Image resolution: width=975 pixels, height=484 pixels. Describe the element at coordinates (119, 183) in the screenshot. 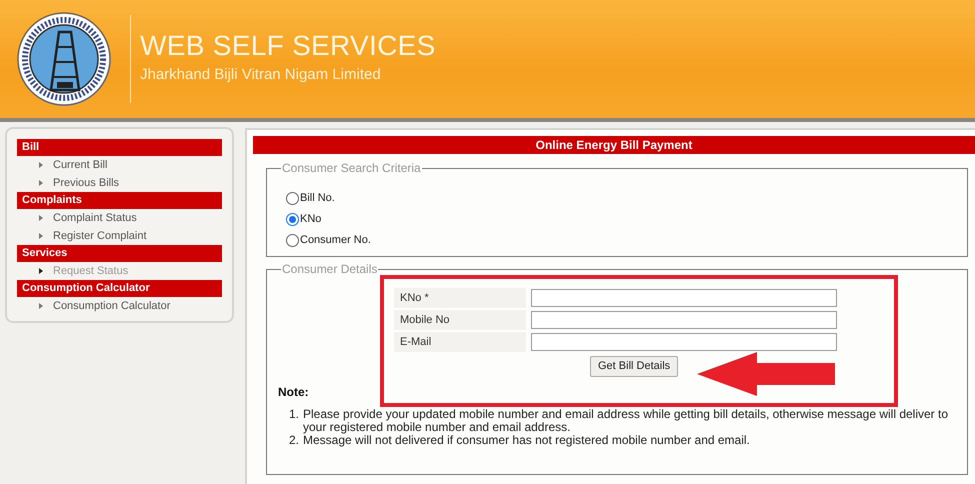

I see `menu-item: Previous Bills` at that location.